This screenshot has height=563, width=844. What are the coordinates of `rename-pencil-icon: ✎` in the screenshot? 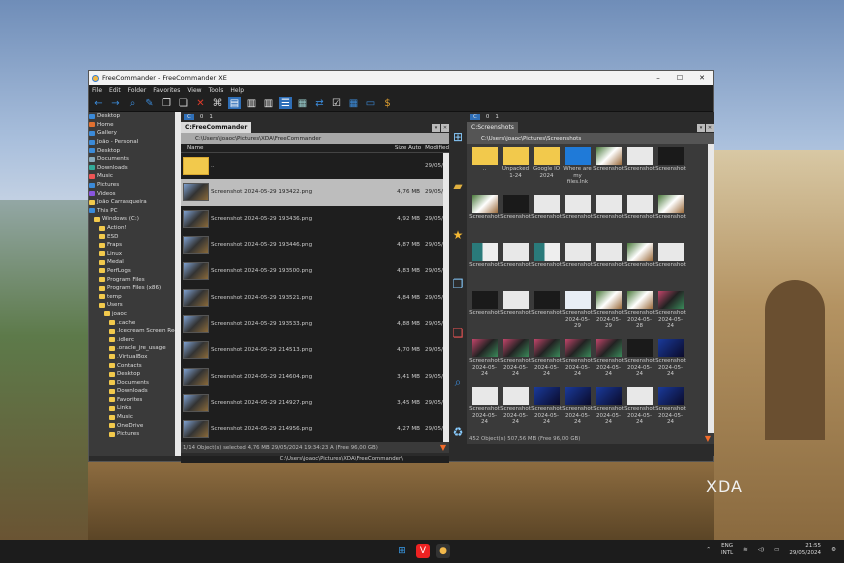 It's located at (149, 103).